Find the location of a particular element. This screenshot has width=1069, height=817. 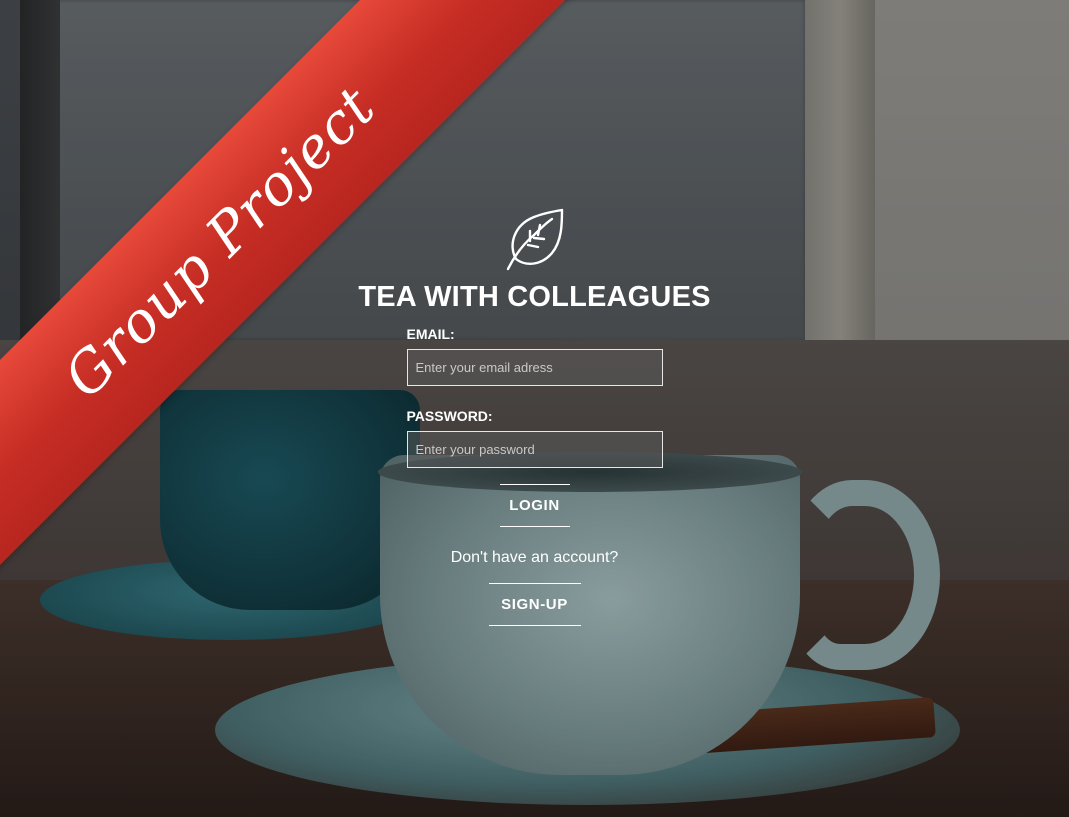

login-form: EMAIL: PASSWORD: is located at coordinates (534, 397).